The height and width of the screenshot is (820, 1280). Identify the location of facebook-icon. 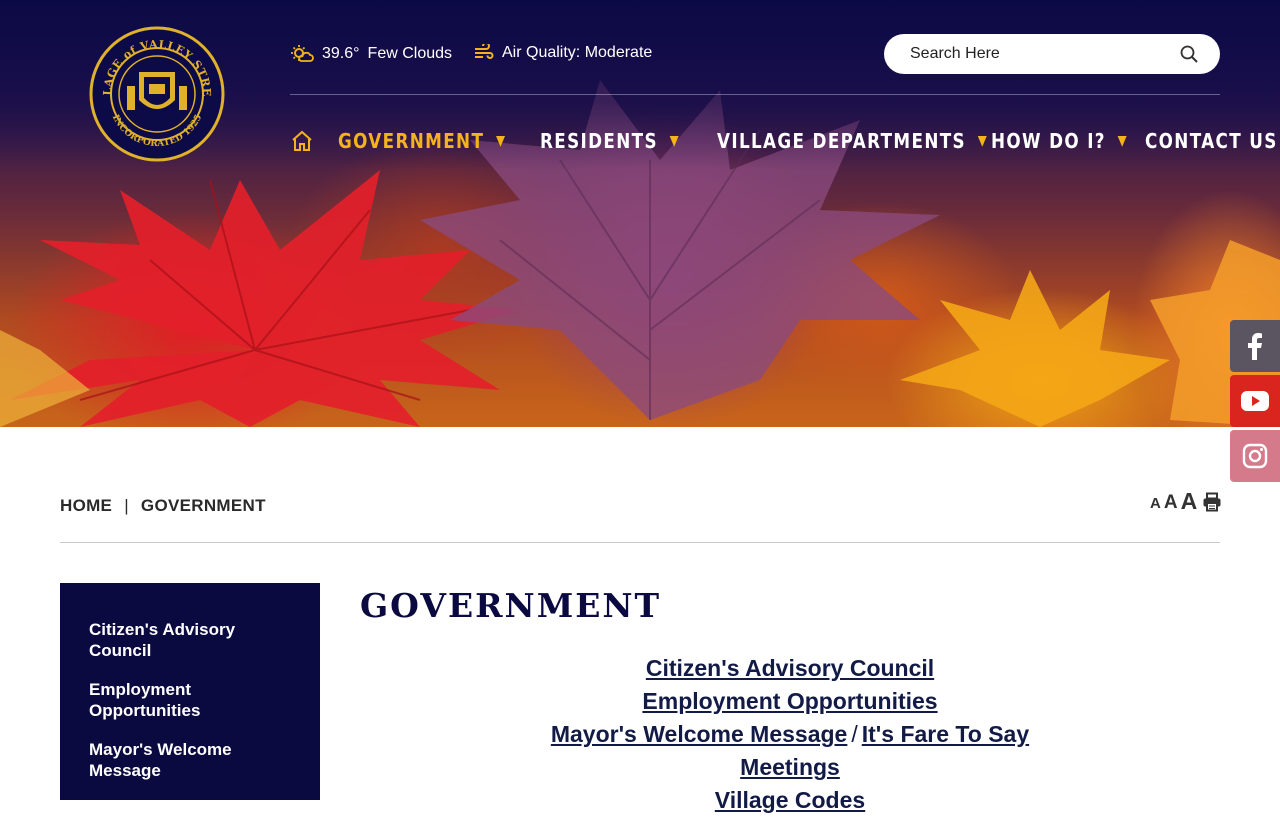
(1255, 346).